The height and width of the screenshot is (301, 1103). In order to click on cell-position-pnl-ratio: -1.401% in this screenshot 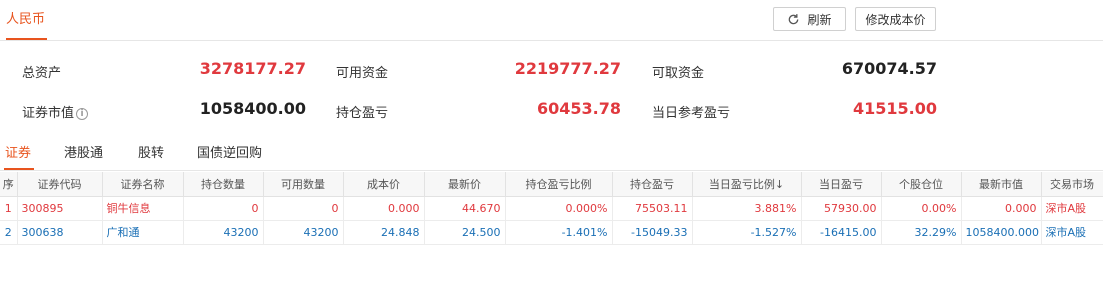, I will do `click(559, 232)`.